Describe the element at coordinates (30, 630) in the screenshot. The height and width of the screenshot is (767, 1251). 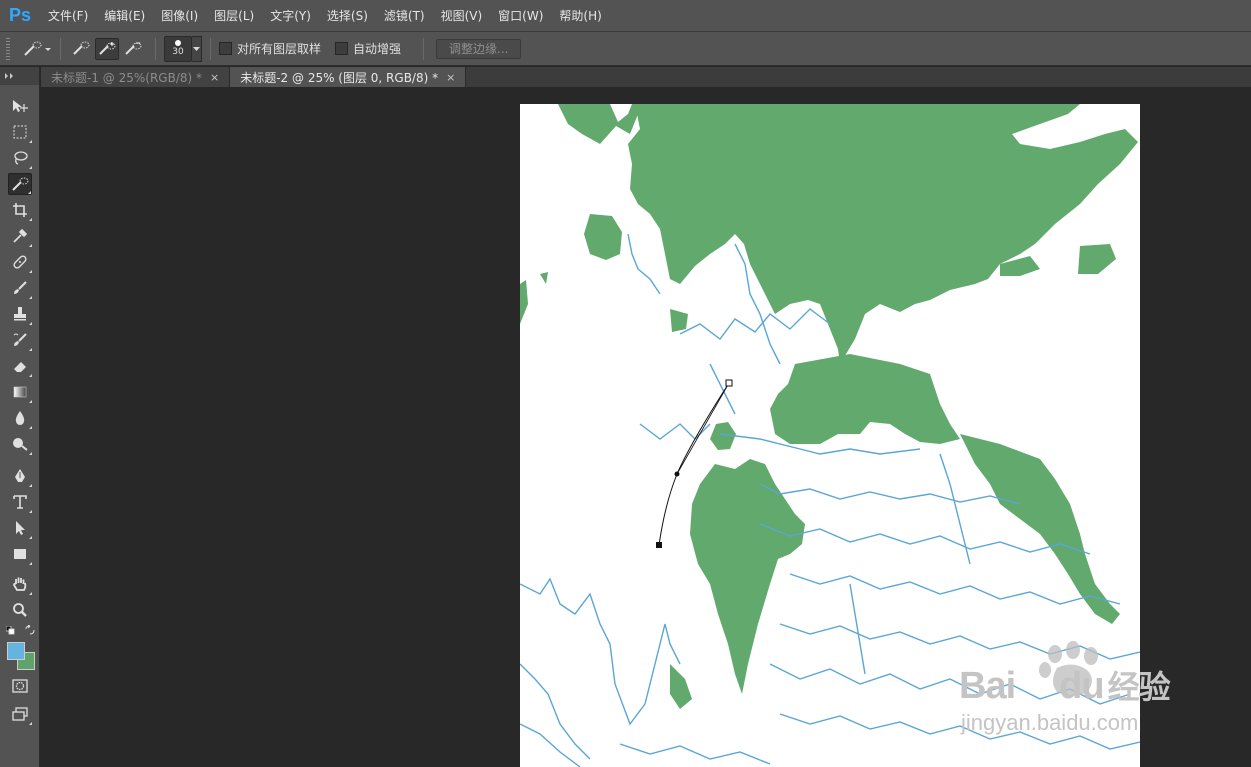
I see `swap-colors-icon` at that location.